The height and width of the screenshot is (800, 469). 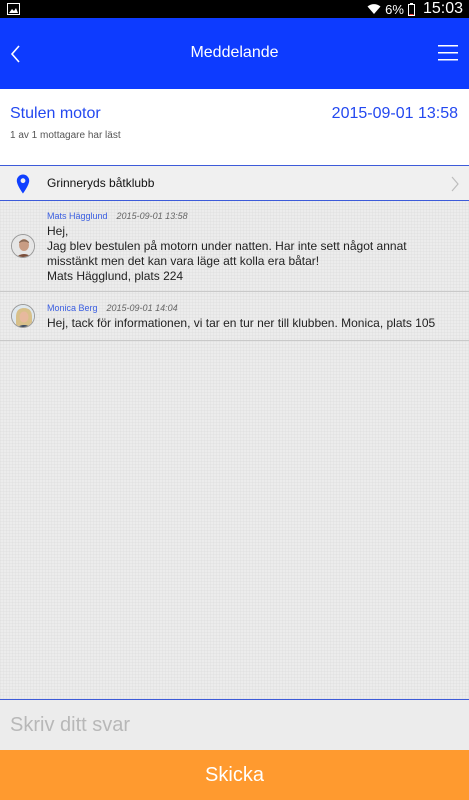 I want to click on clock: 15:03, so click(x=442, y=8).